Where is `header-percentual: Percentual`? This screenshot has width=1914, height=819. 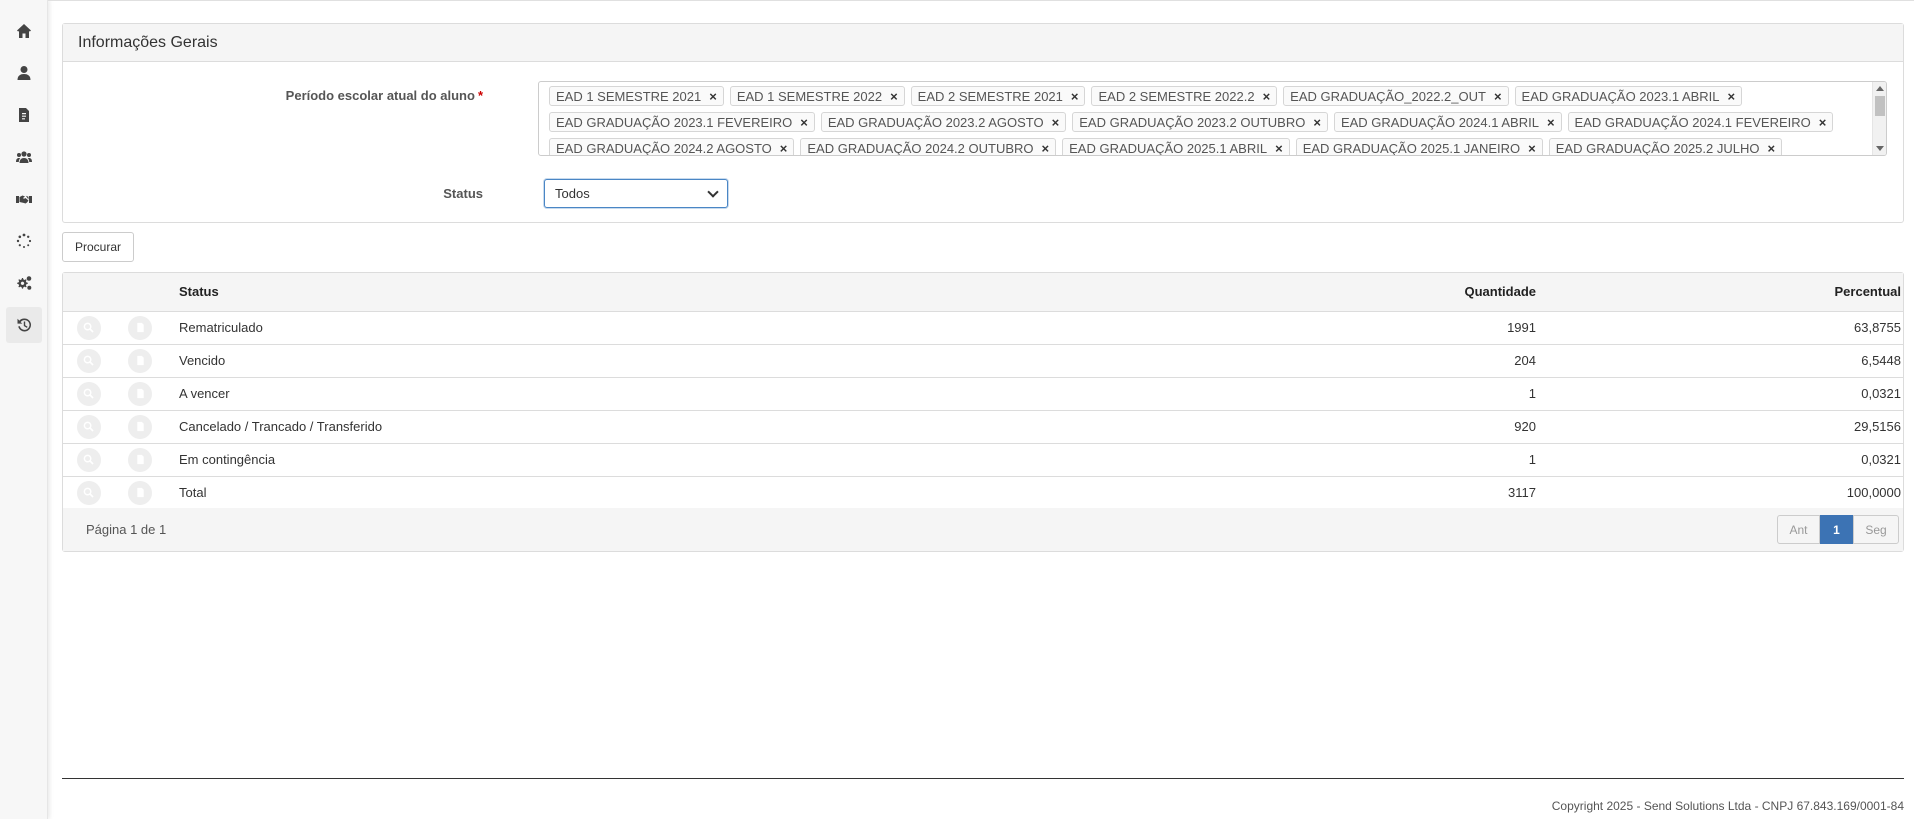 header-percentual: Percentual is located at coordinates (1723, 292).